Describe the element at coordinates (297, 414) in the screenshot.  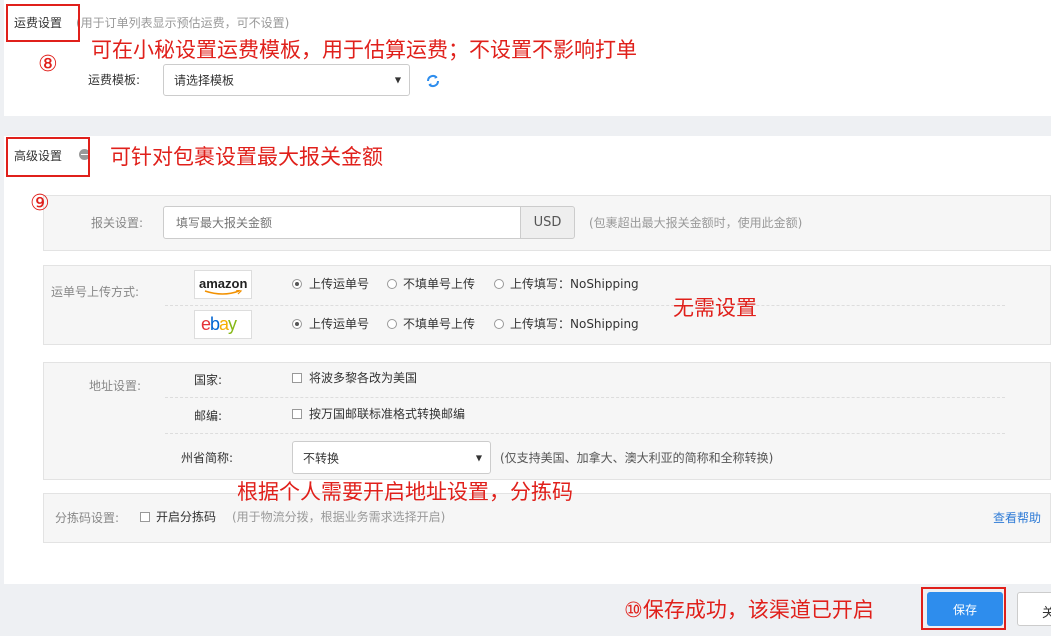
I see `zip-checkbox` at that location.